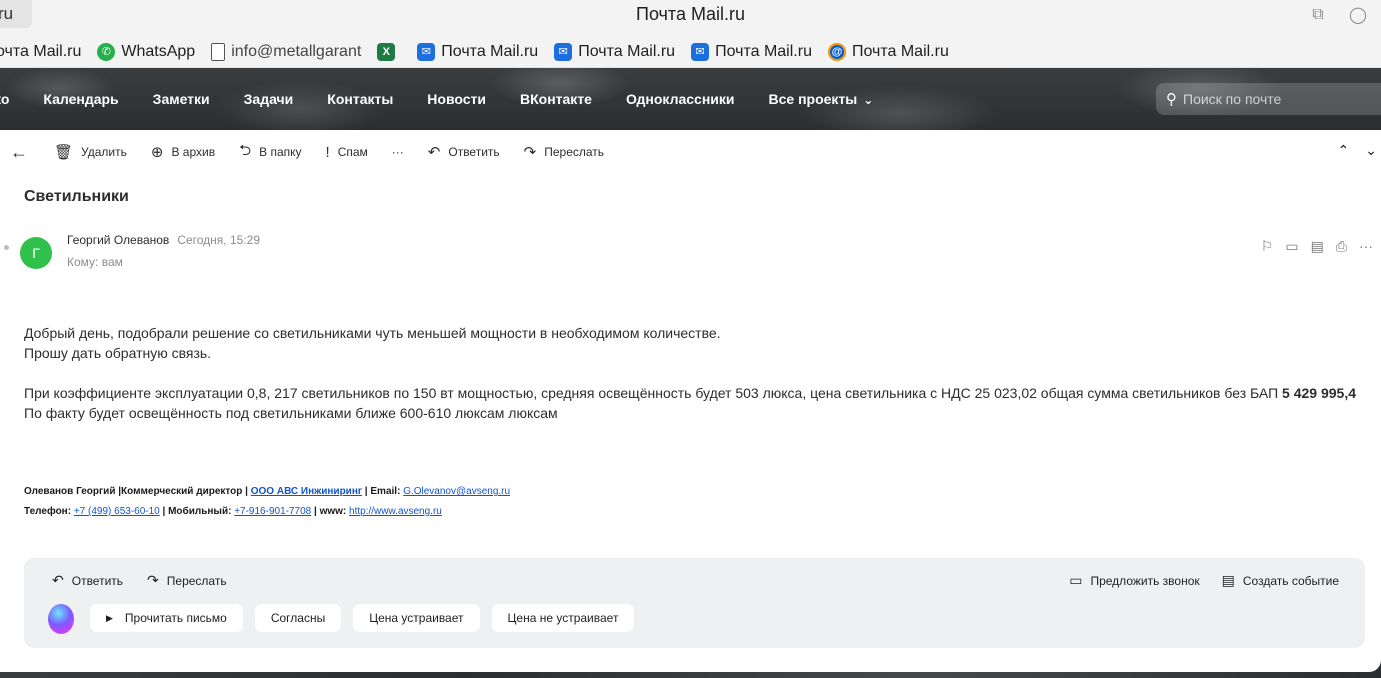 This screenshot has width=1381, height=678. Describe the element at coordinates (1344, 150) in the screenshot. I see `chevron-up-icon: ⌃` at that location.